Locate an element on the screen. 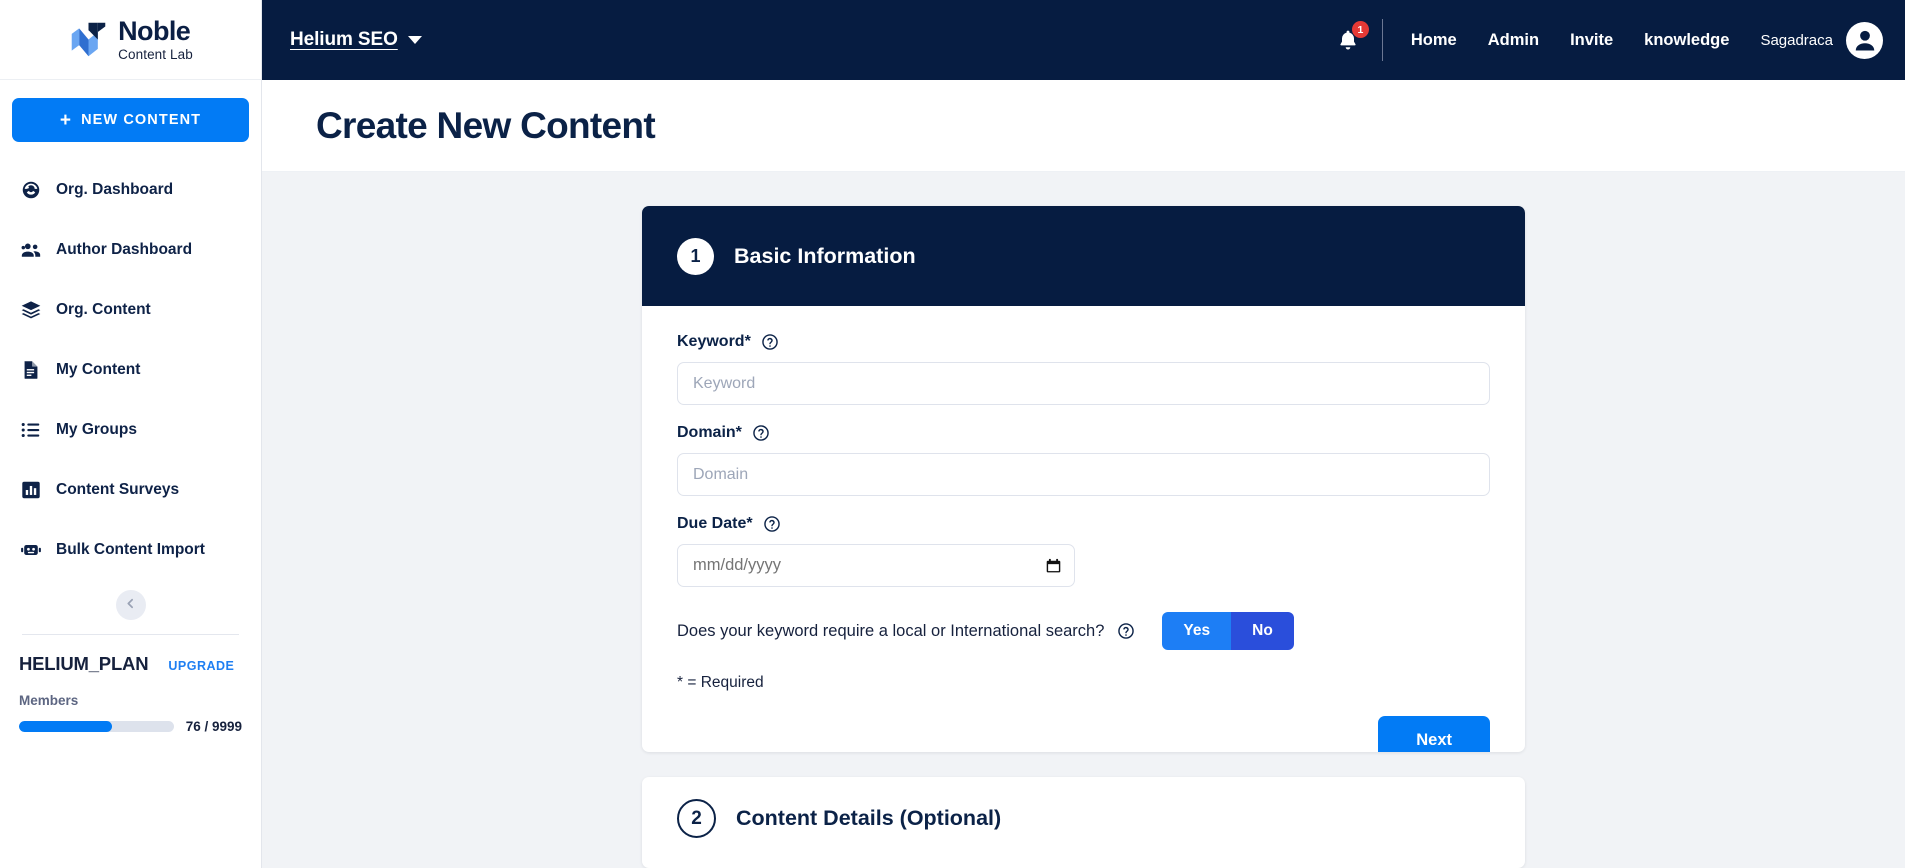 The height and width of the screenshot is (868, 1905). robot-icon is located at coordinates (31, 550).